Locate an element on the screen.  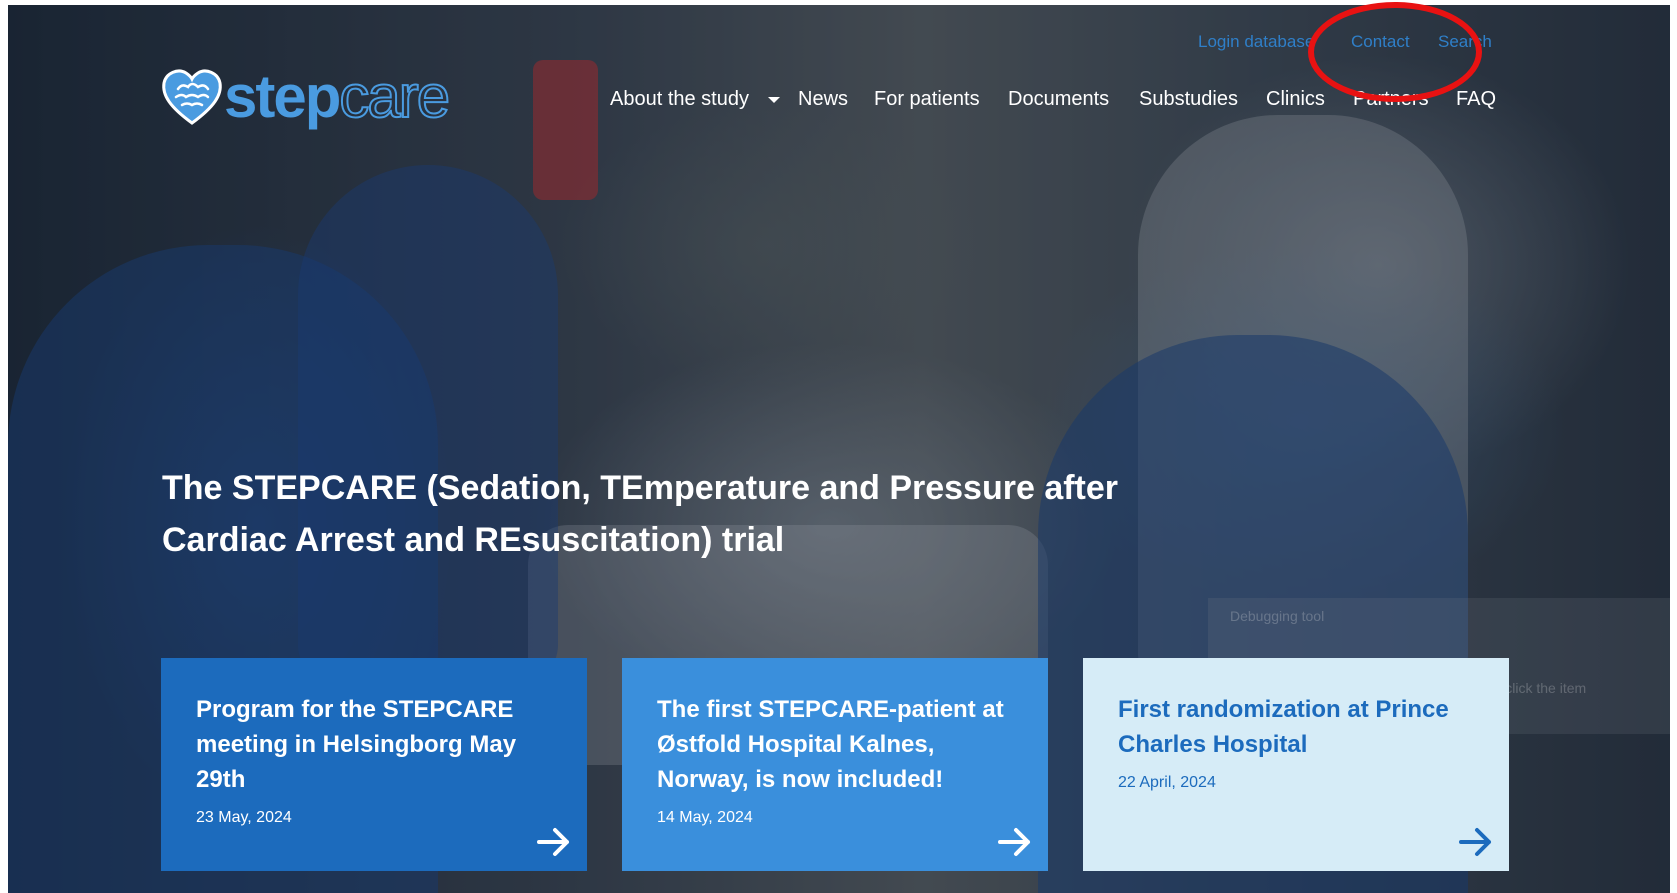
site-logo: stepcare is located at coordinates (305, 97).